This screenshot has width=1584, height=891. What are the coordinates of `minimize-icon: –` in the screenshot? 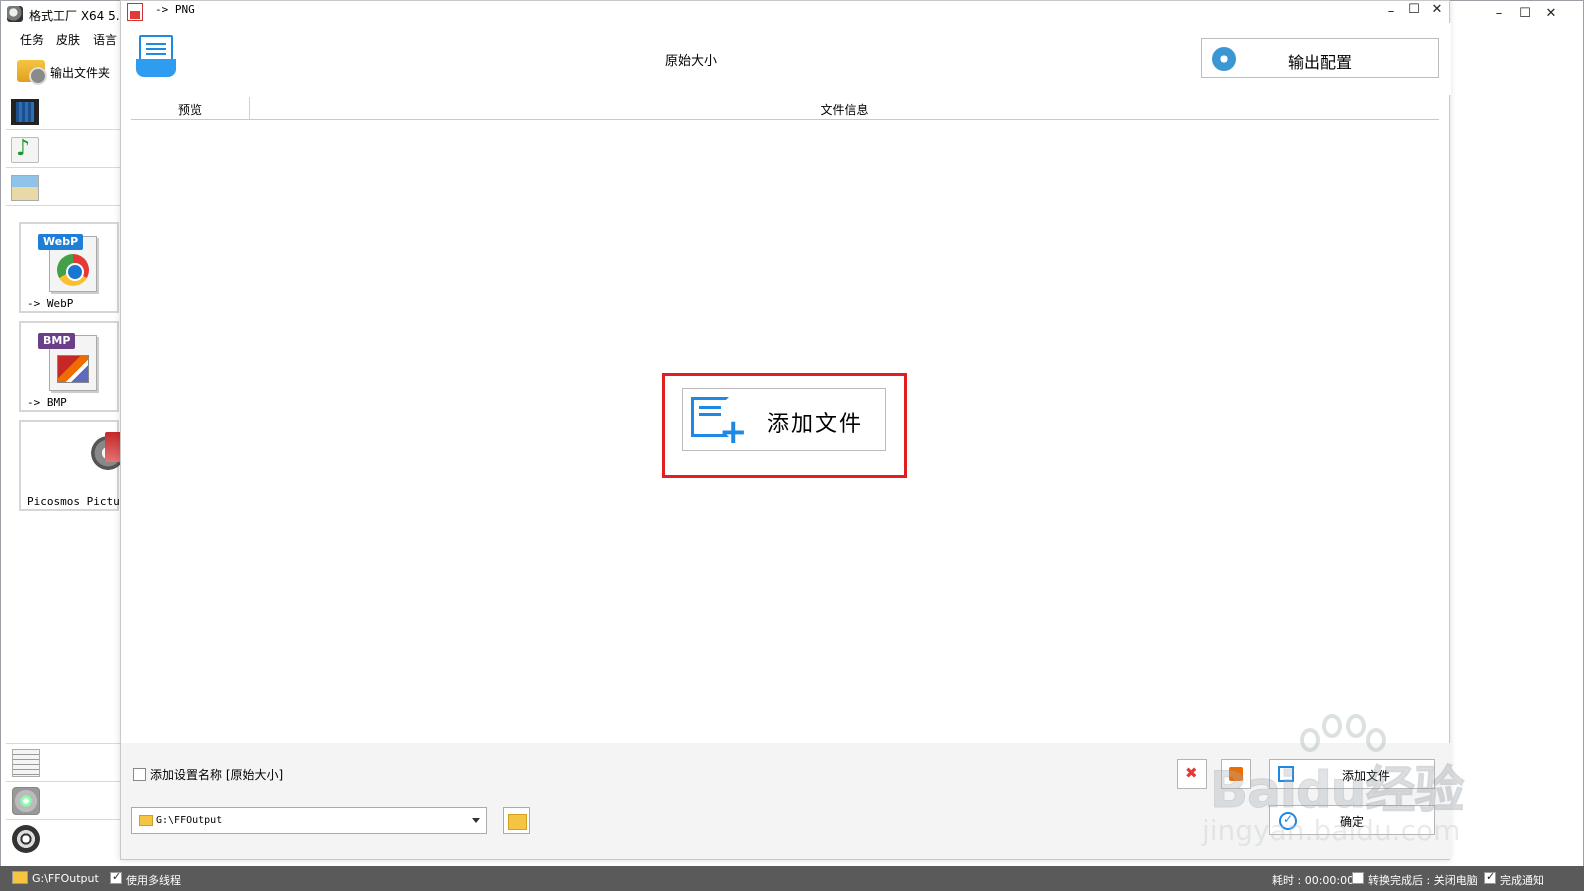 It's located at (1499, 14).